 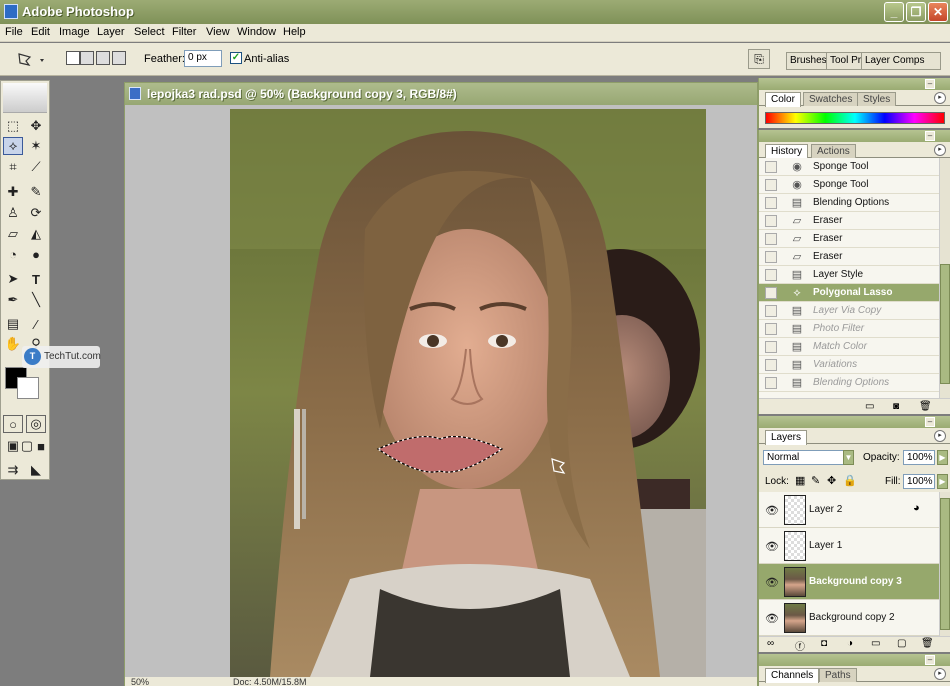 What do you see at coordinates (831, 480) in the screenshot?
I see `lock-position-icon: ✥` at bounding box center [831, 480].